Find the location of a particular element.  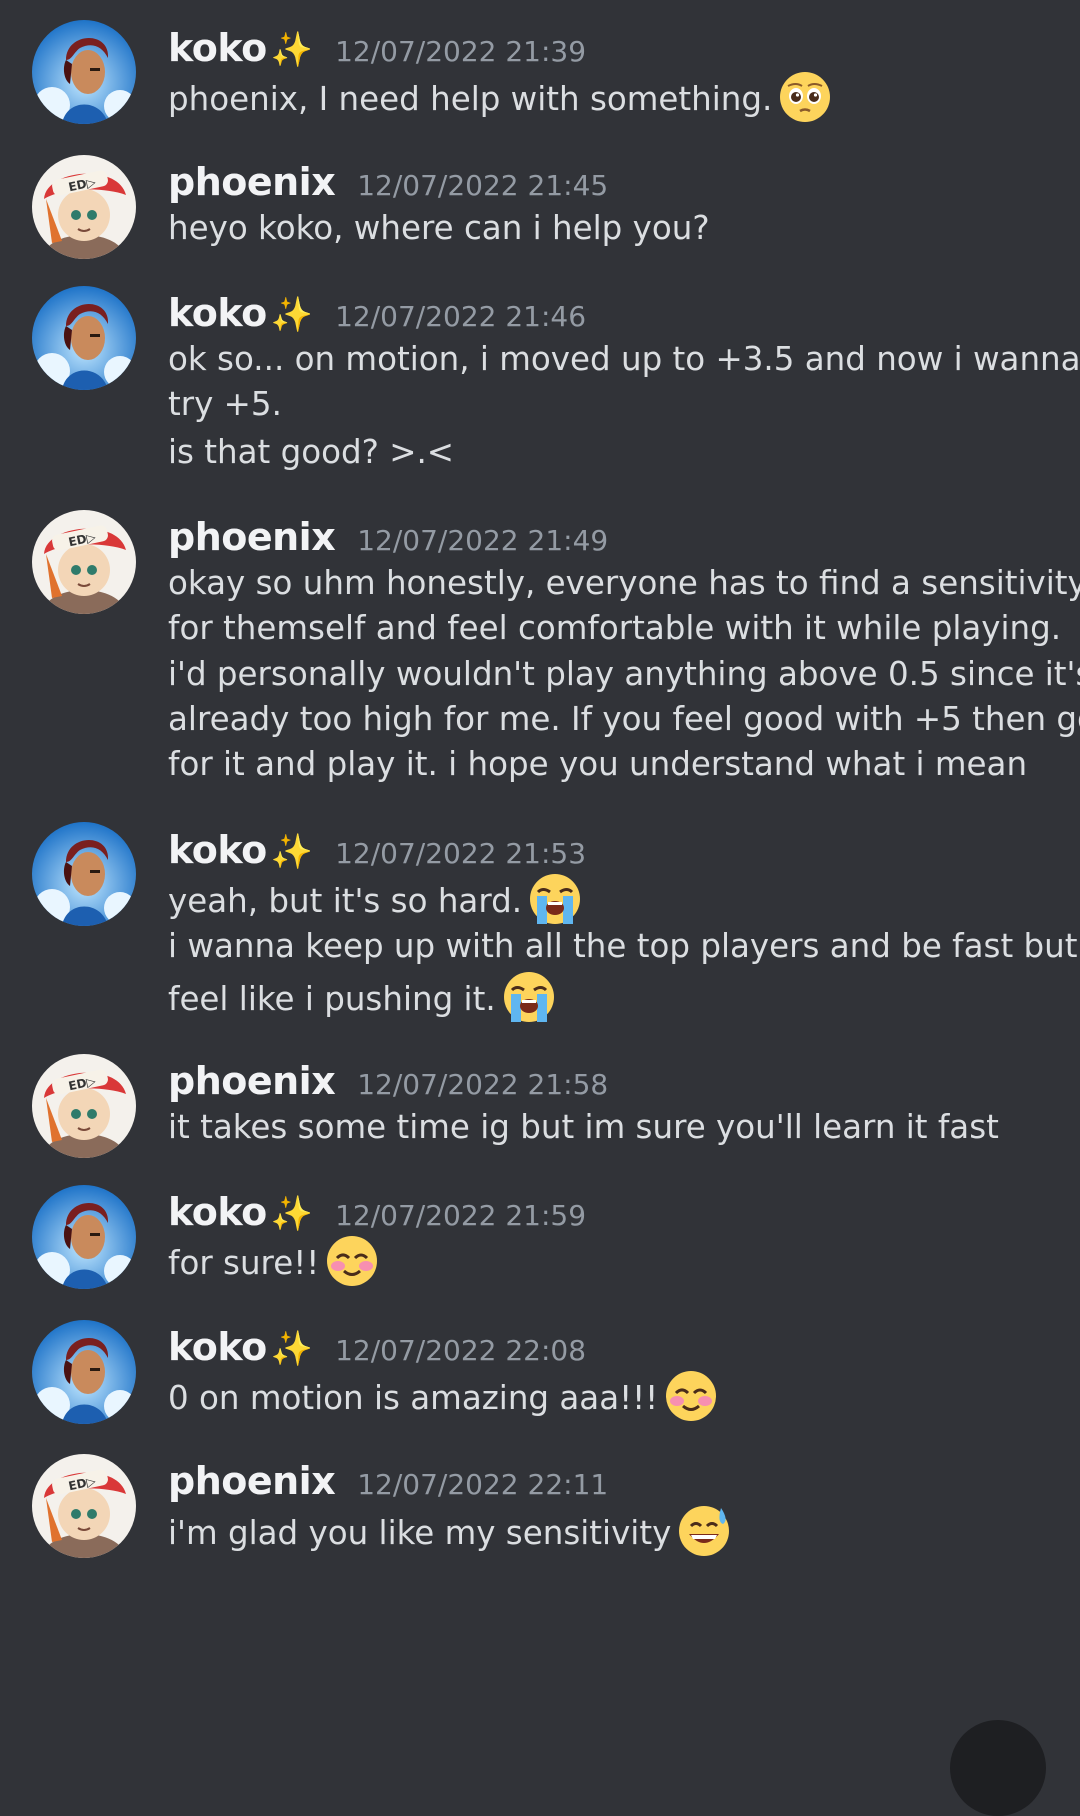

message-header: phoenix 12/07/2022 21:58 is located at coordinates (388, 1081).